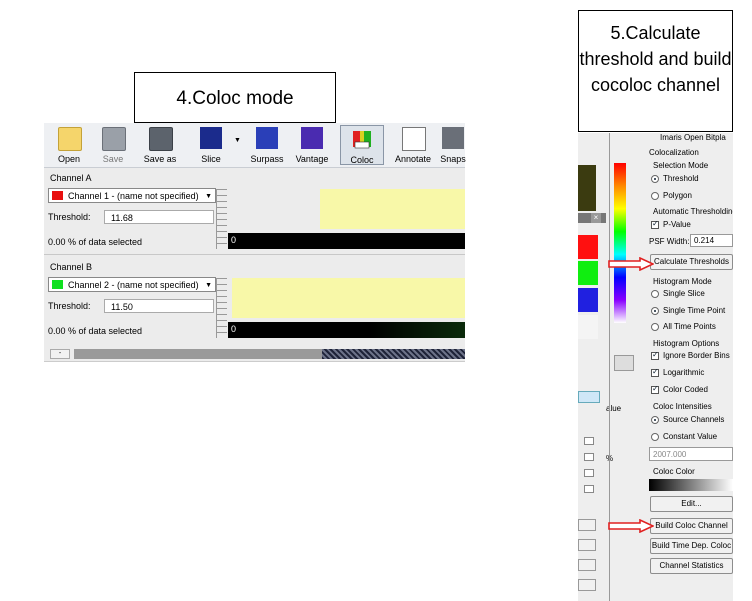  What do you see at coordinates (693, 211) in the screenshot?
I see `auto-threshold-label: Automatic Thresholding` at bounding box center [693, 211].